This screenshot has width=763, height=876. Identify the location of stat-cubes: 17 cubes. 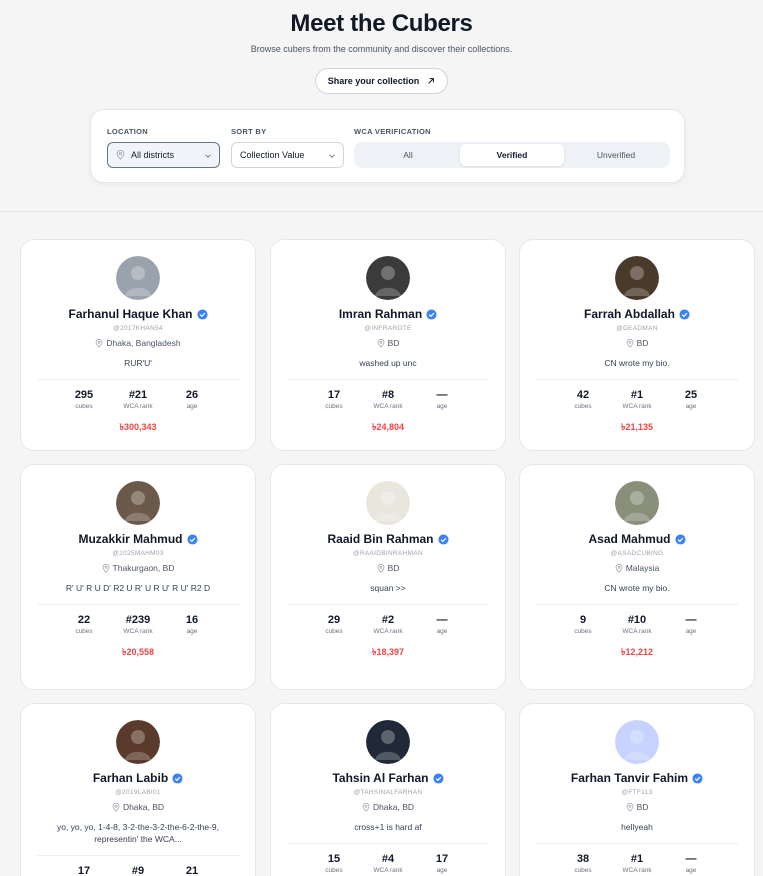
(334, 399).